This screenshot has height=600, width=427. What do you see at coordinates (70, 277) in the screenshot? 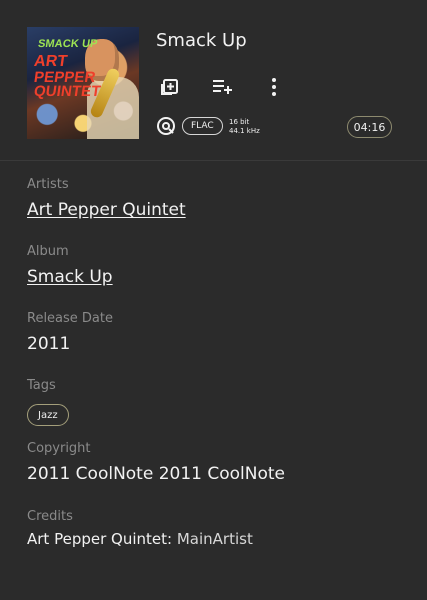
I see `album-link: Smack Up` at bounding box center [70, 277].